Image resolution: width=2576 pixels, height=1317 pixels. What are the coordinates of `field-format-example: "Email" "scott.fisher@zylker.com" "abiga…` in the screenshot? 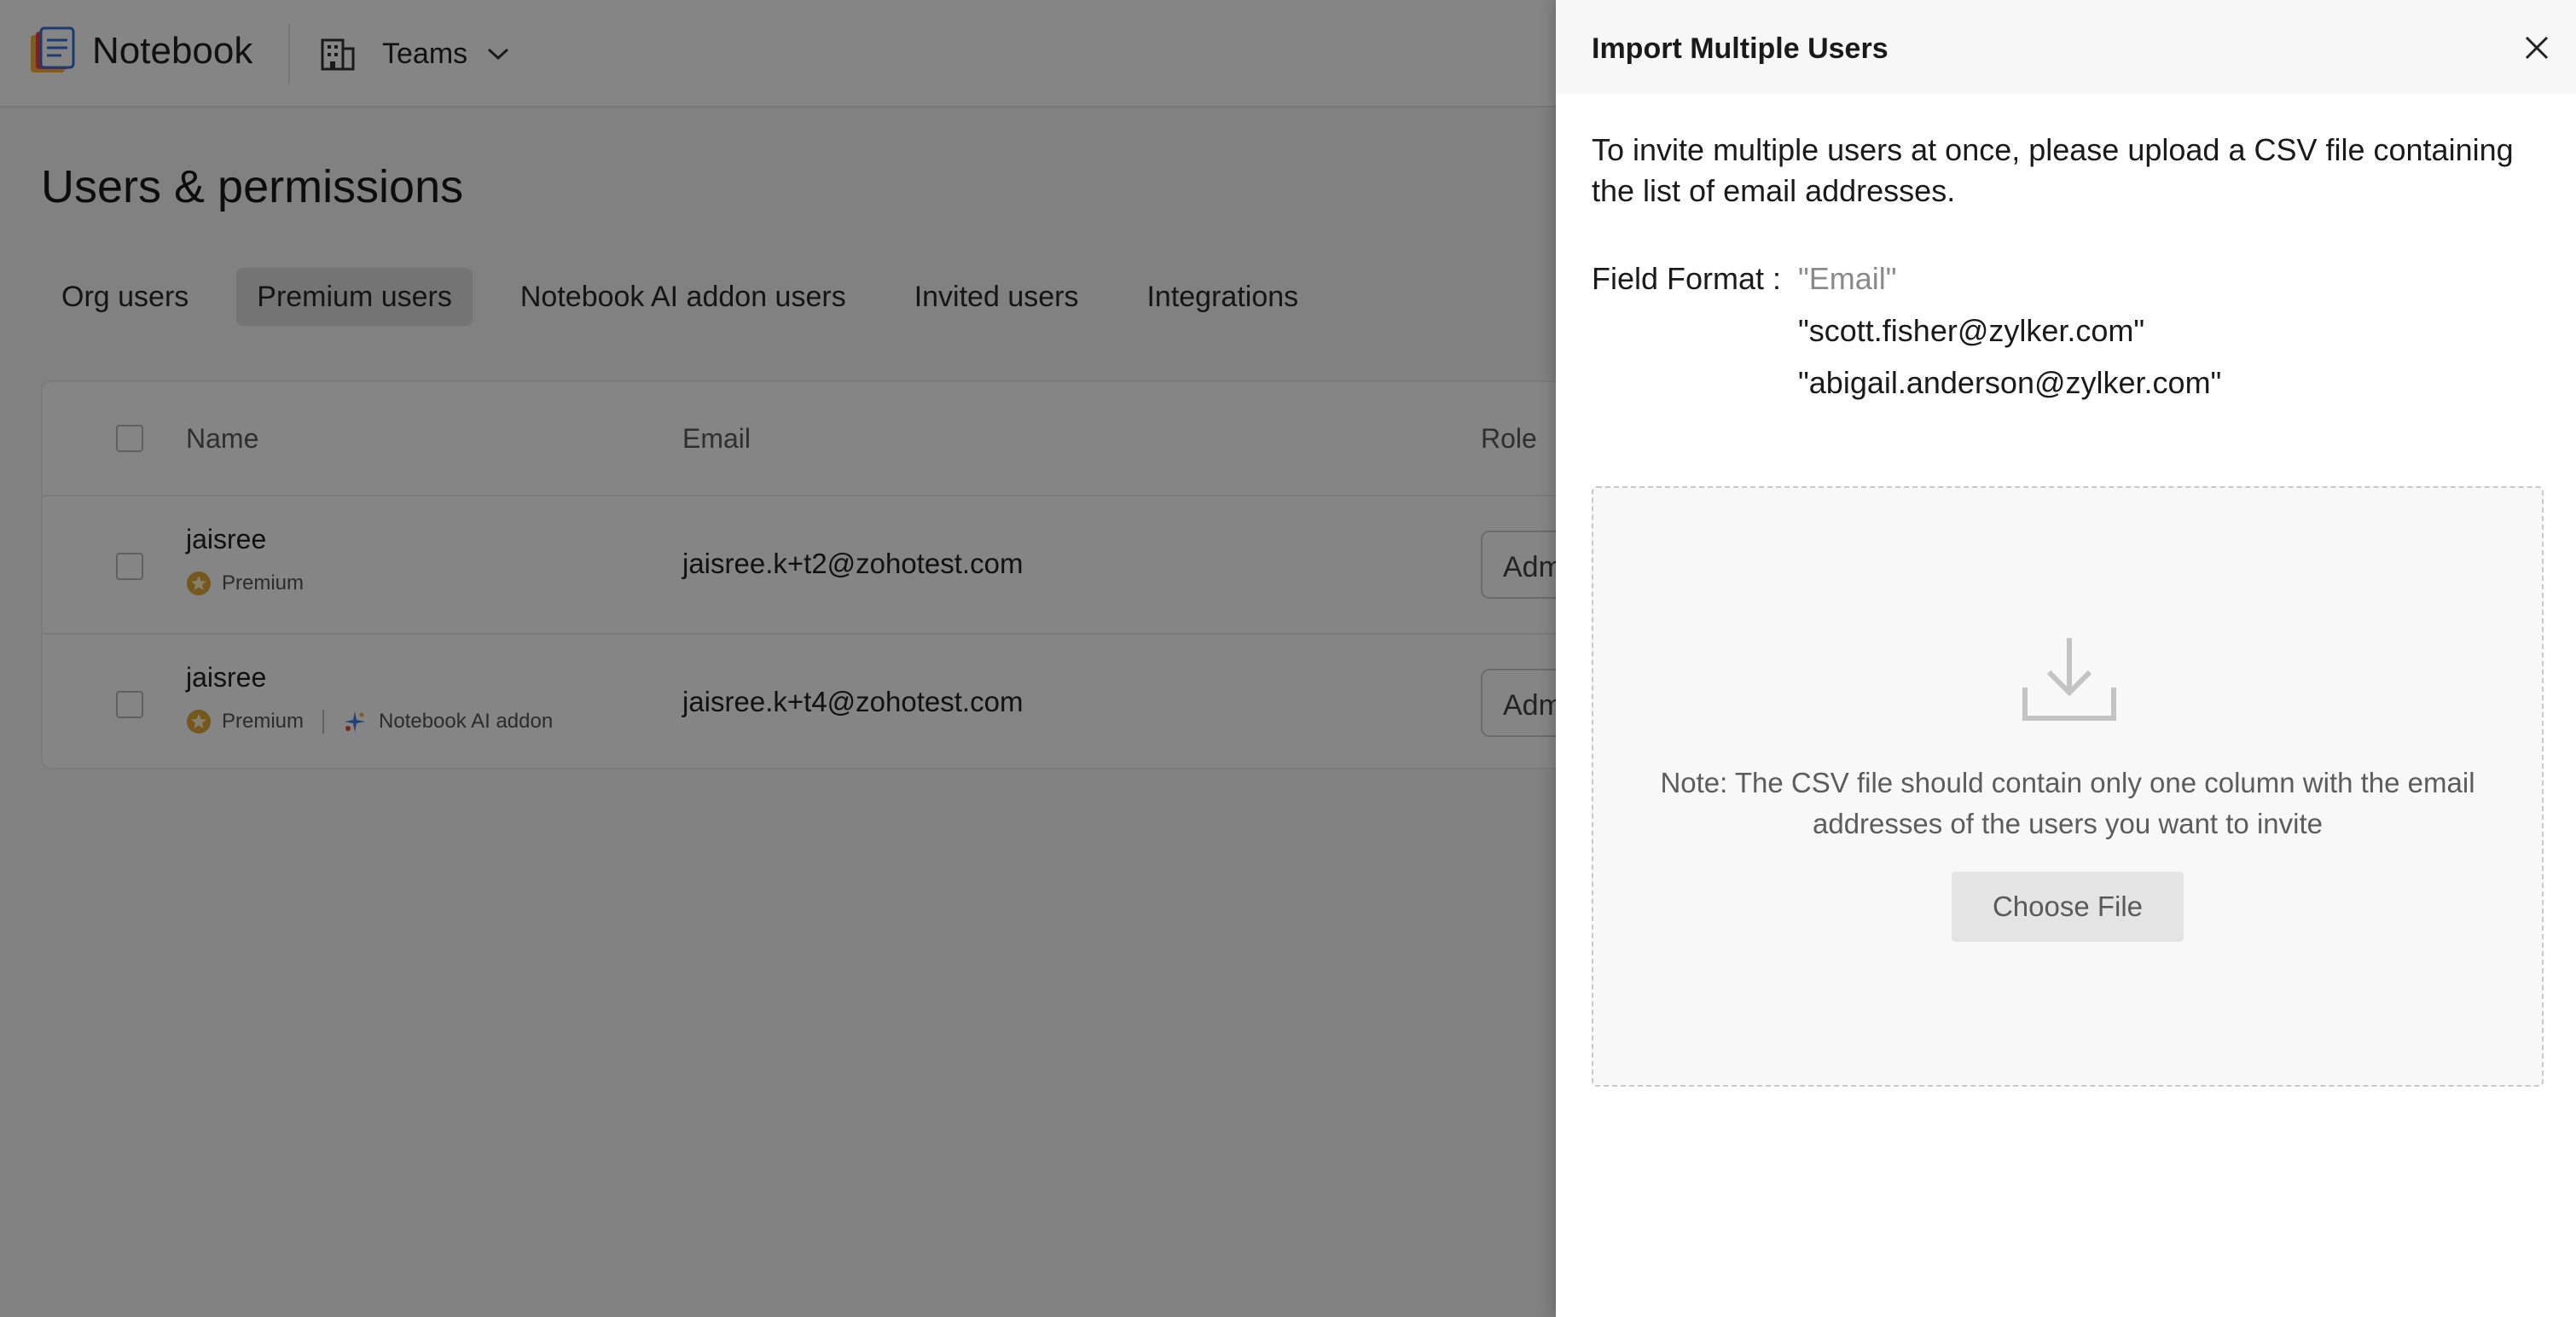 It's located at (2009, 339).